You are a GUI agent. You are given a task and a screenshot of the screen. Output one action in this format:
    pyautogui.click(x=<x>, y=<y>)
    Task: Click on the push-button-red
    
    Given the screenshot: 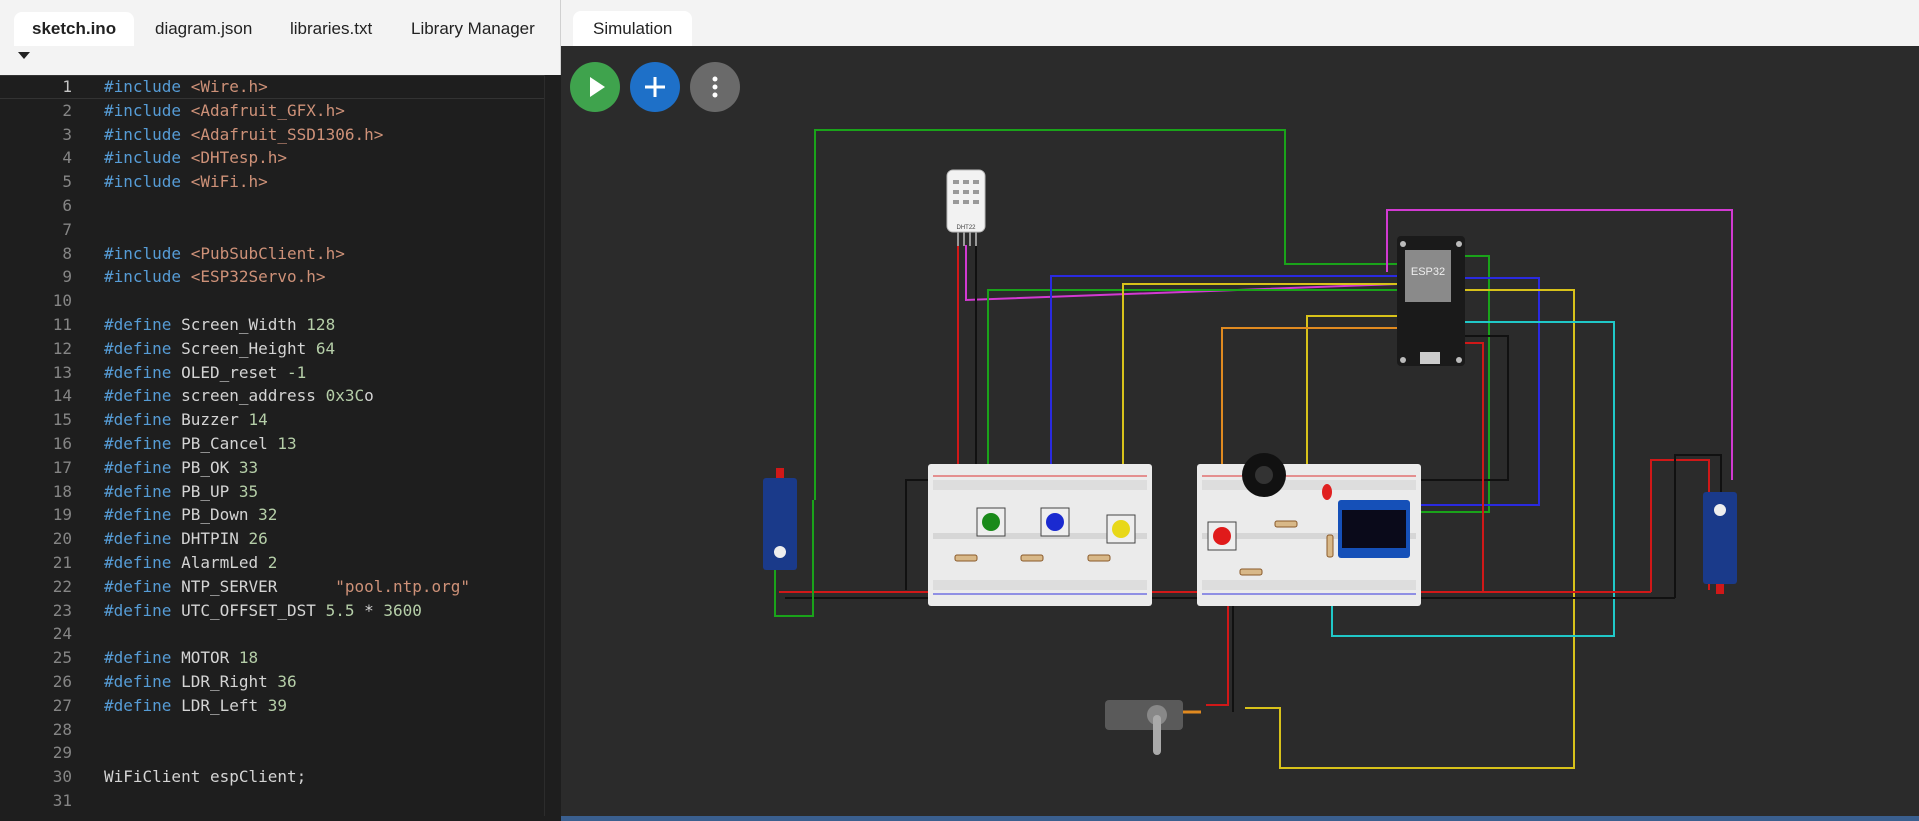 What is the action you would take?
    pyautogui.click(x=1222, y=536)
    